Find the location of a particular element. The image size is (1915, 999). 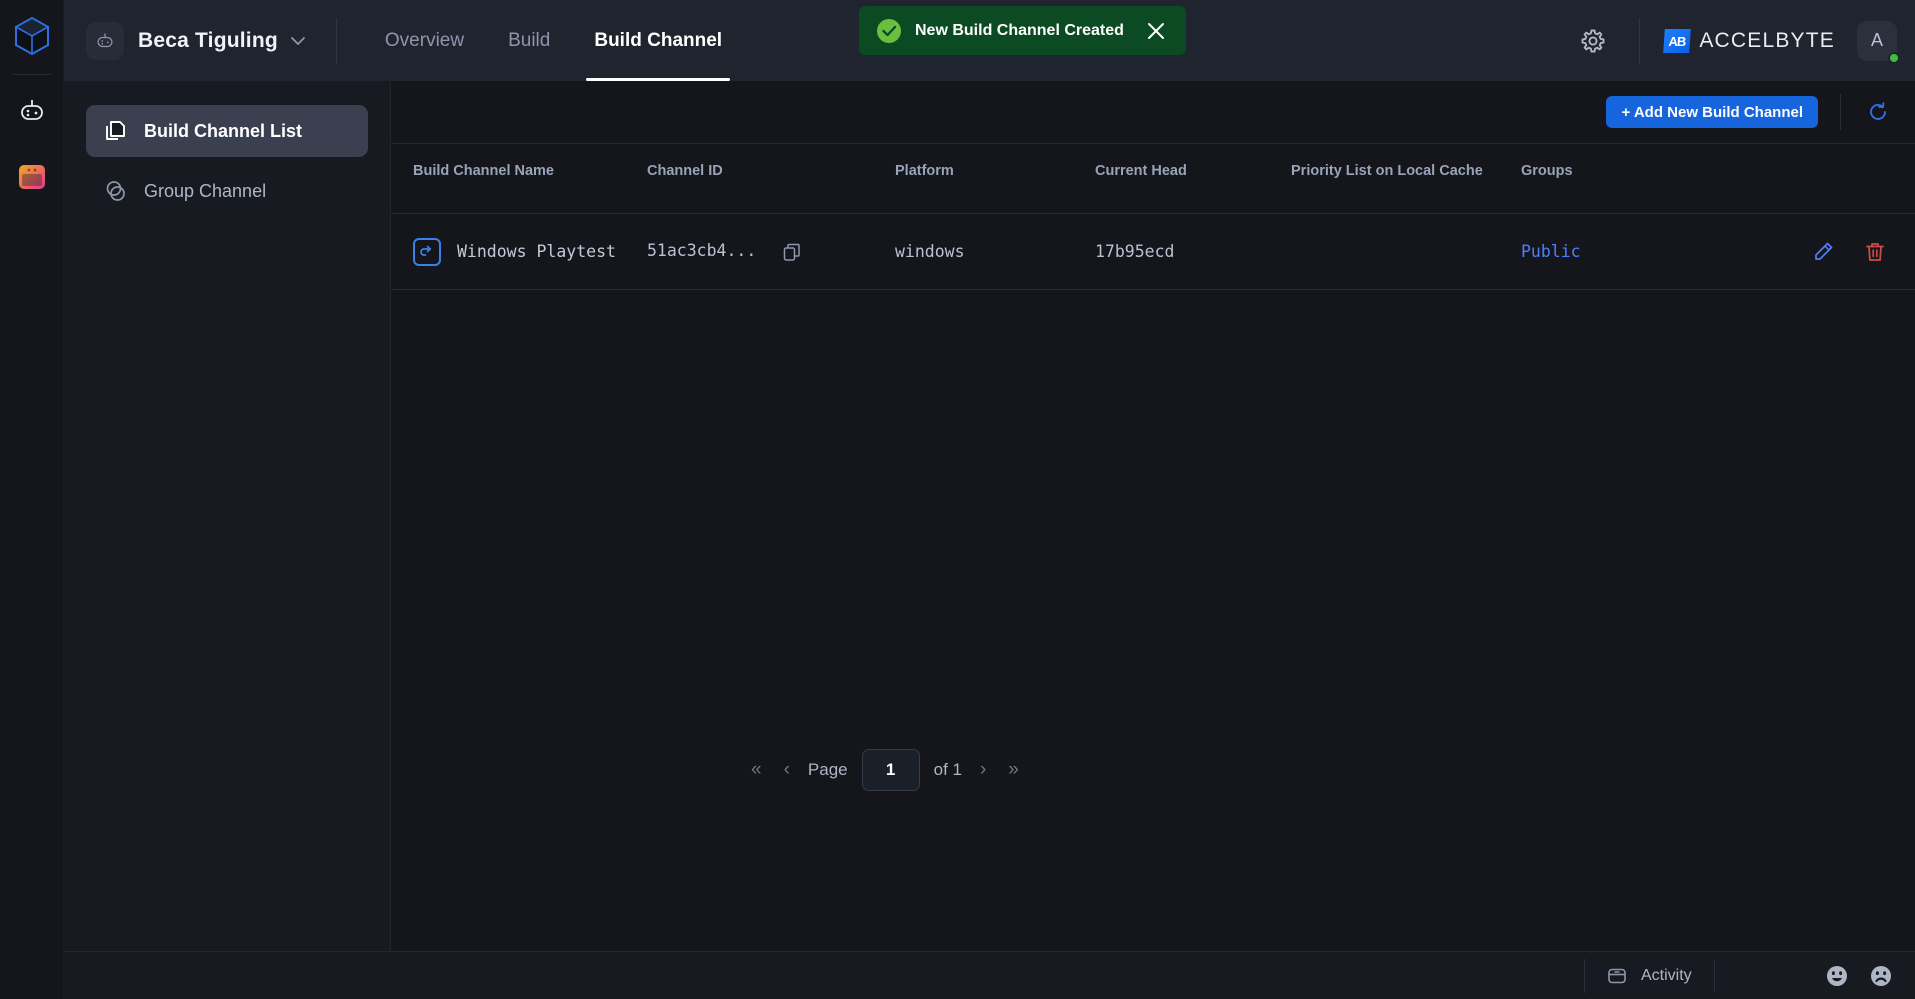

gear-icon is located at coordinates (1593, 41).